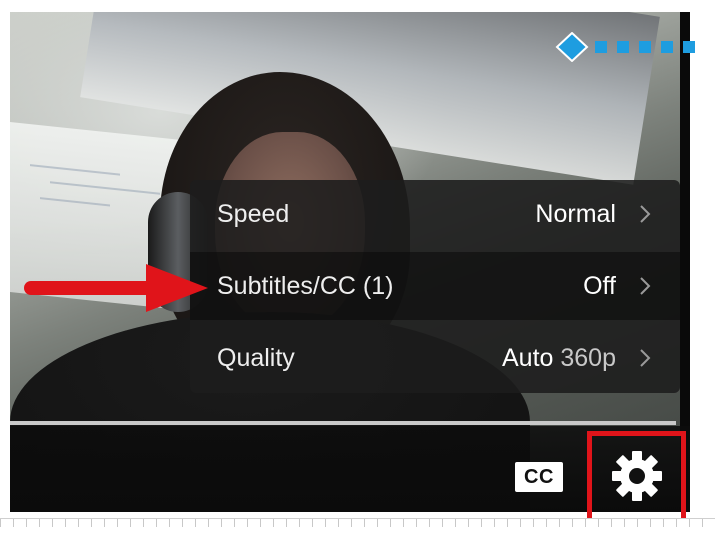 This screenshot has height=544, width=715. I want to click on settings-highlight-box, so click(636, 478).